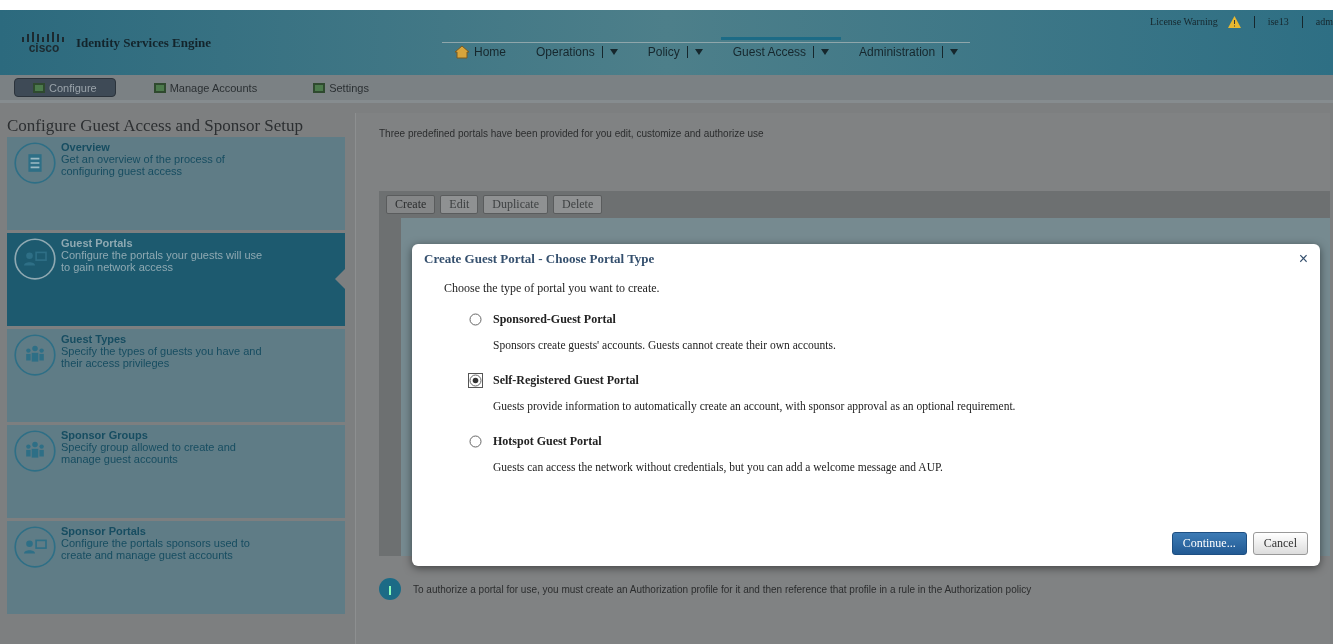 This screenshot has height=644, width=1333. Describe the element at coordinates (144, 42) in the screenshot. I see `product-name: Identity Services Engine` at that location.